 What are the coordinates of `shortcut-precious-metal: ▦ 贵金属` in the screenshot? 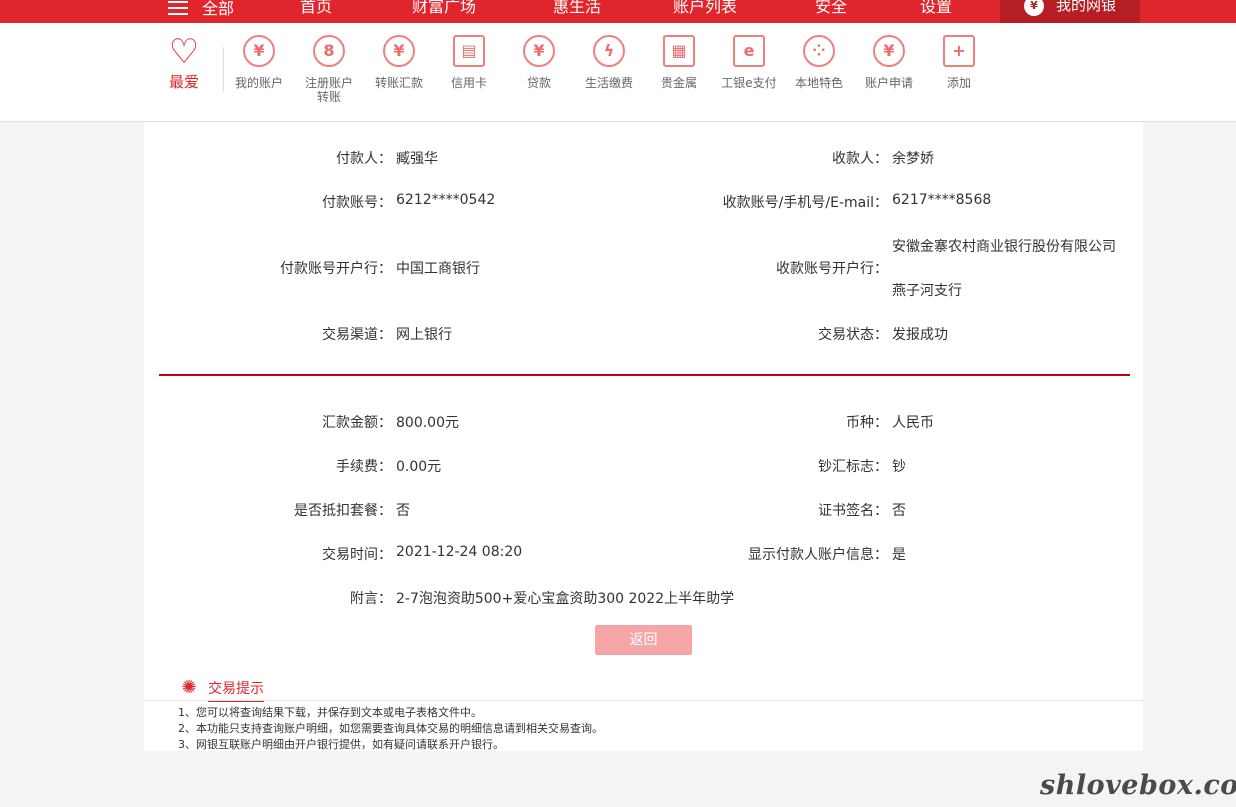 It's located at (679, 62).